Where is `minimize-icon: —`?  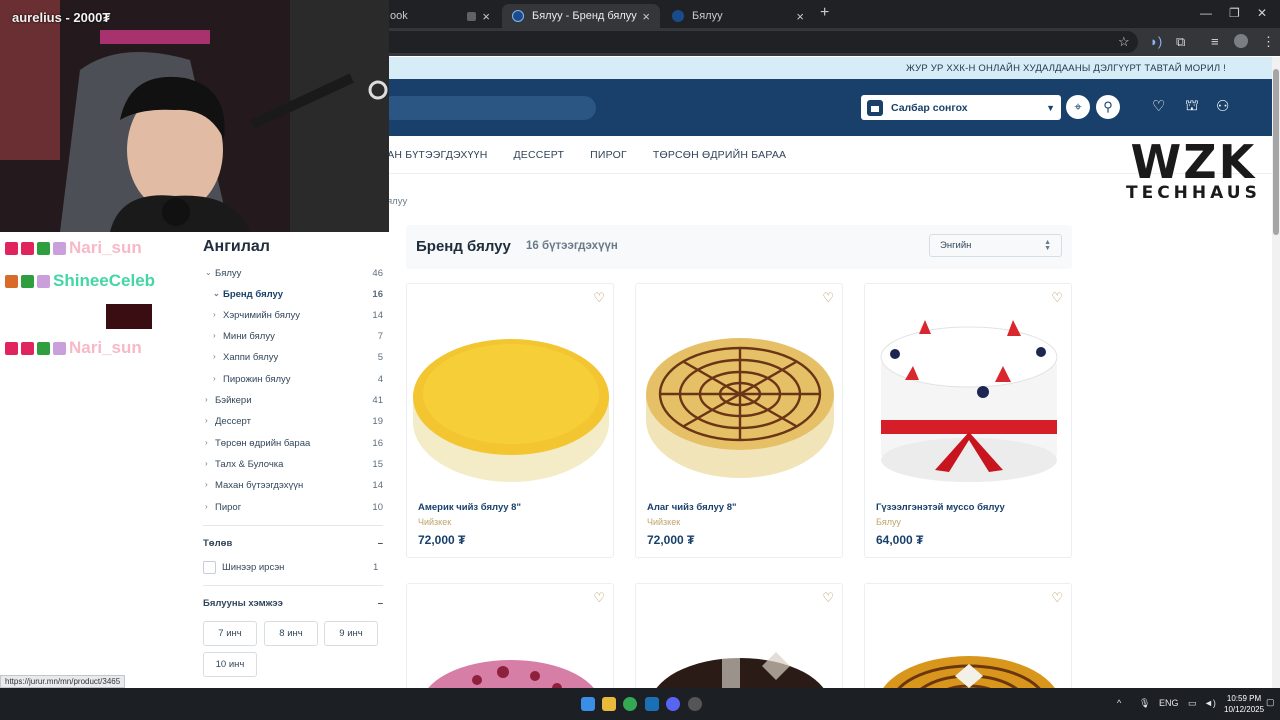 minimize-icon: — is located at coordinates (1206, 13).